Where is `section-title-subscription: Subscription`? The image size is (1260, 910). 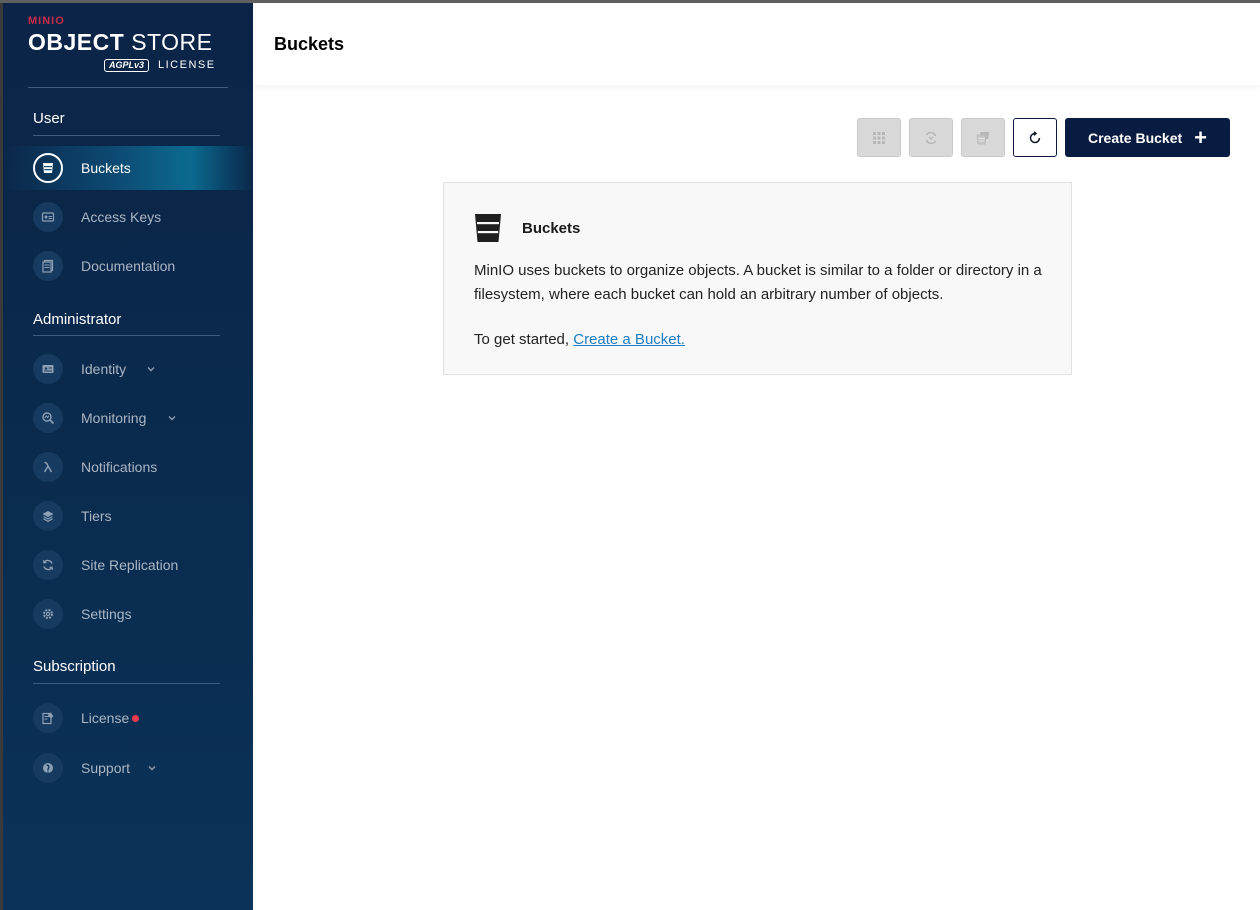 section-title-subscription: Subscription is located at coordinates (74, 666).